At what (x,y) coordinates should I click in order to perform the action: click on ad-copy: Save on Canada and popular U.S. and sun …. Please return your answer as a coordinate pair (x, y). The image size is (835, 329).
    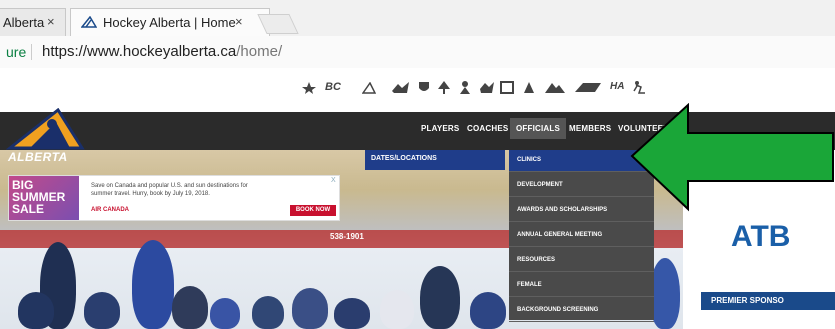
    Looking at the image, I should click on (169, 190).